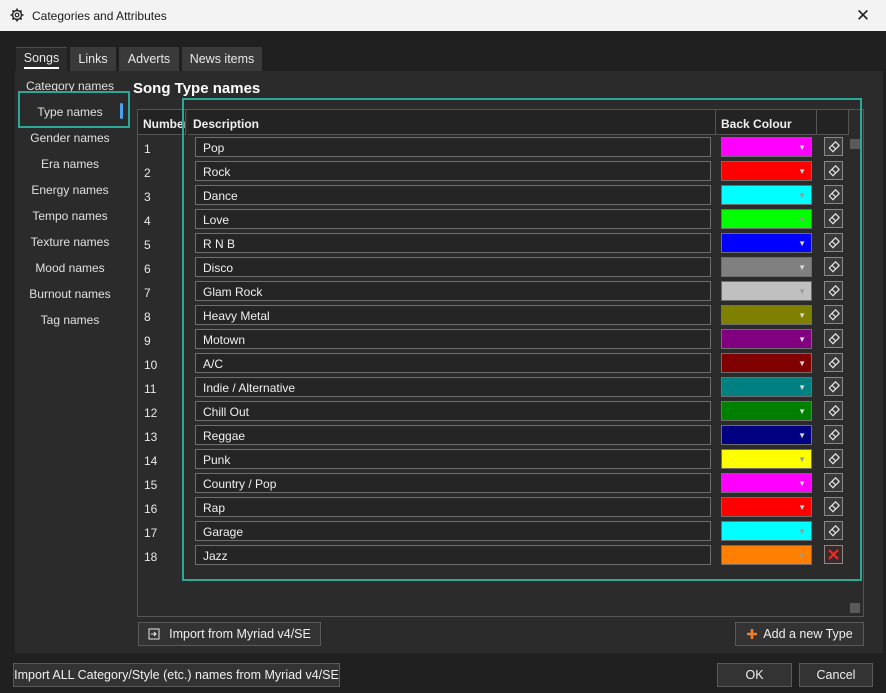 This screenshot has width=886, height=693. I want to click on table-row: 15 Country / Pop ▼, so click(500, 484).